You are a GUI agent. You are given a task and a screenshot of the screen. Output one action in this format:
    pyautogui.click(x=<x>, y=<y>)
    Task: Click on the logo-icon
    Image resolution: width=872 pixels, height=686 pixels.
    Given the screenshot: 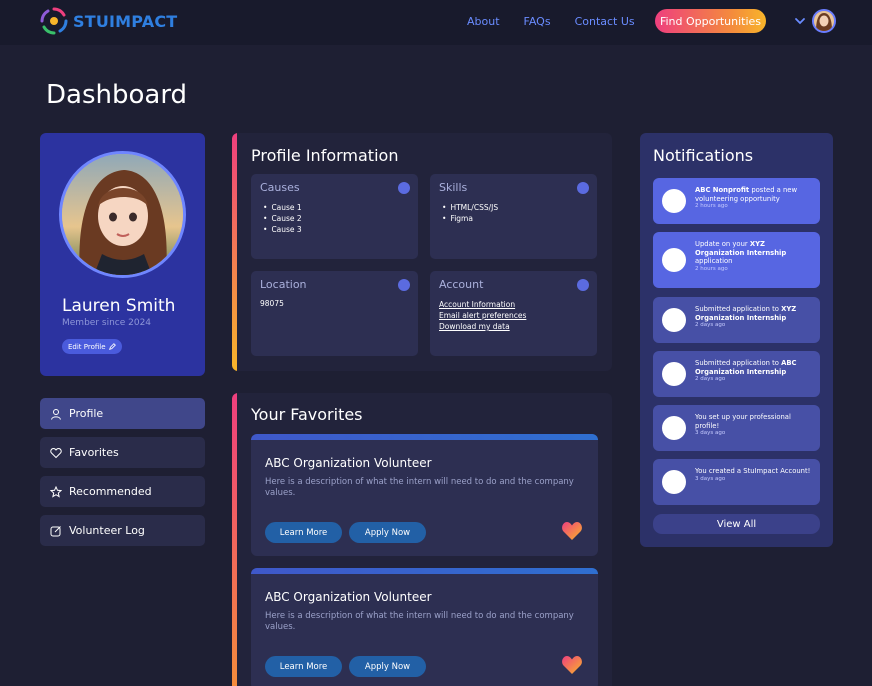 What is the action you would take?
    pyautogui.click(x=54, y=21)
    